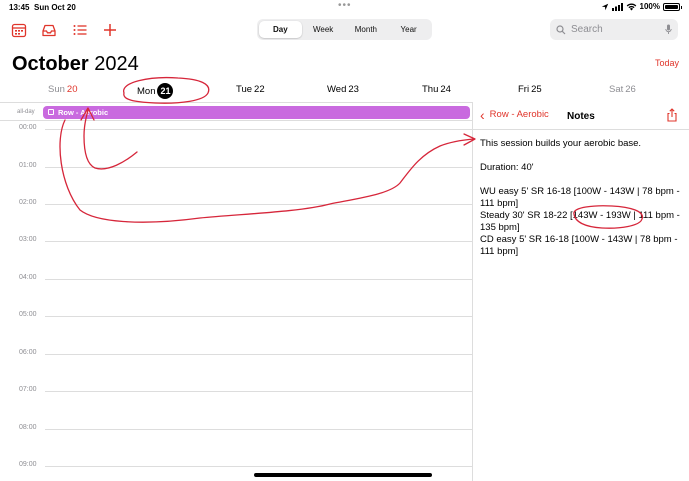 This screenshot has width=689, height=481. What do you see at coordinates (236, 239) in the screenshot?
I see `hour-line: 03:00` at bounding box center [236, 239].